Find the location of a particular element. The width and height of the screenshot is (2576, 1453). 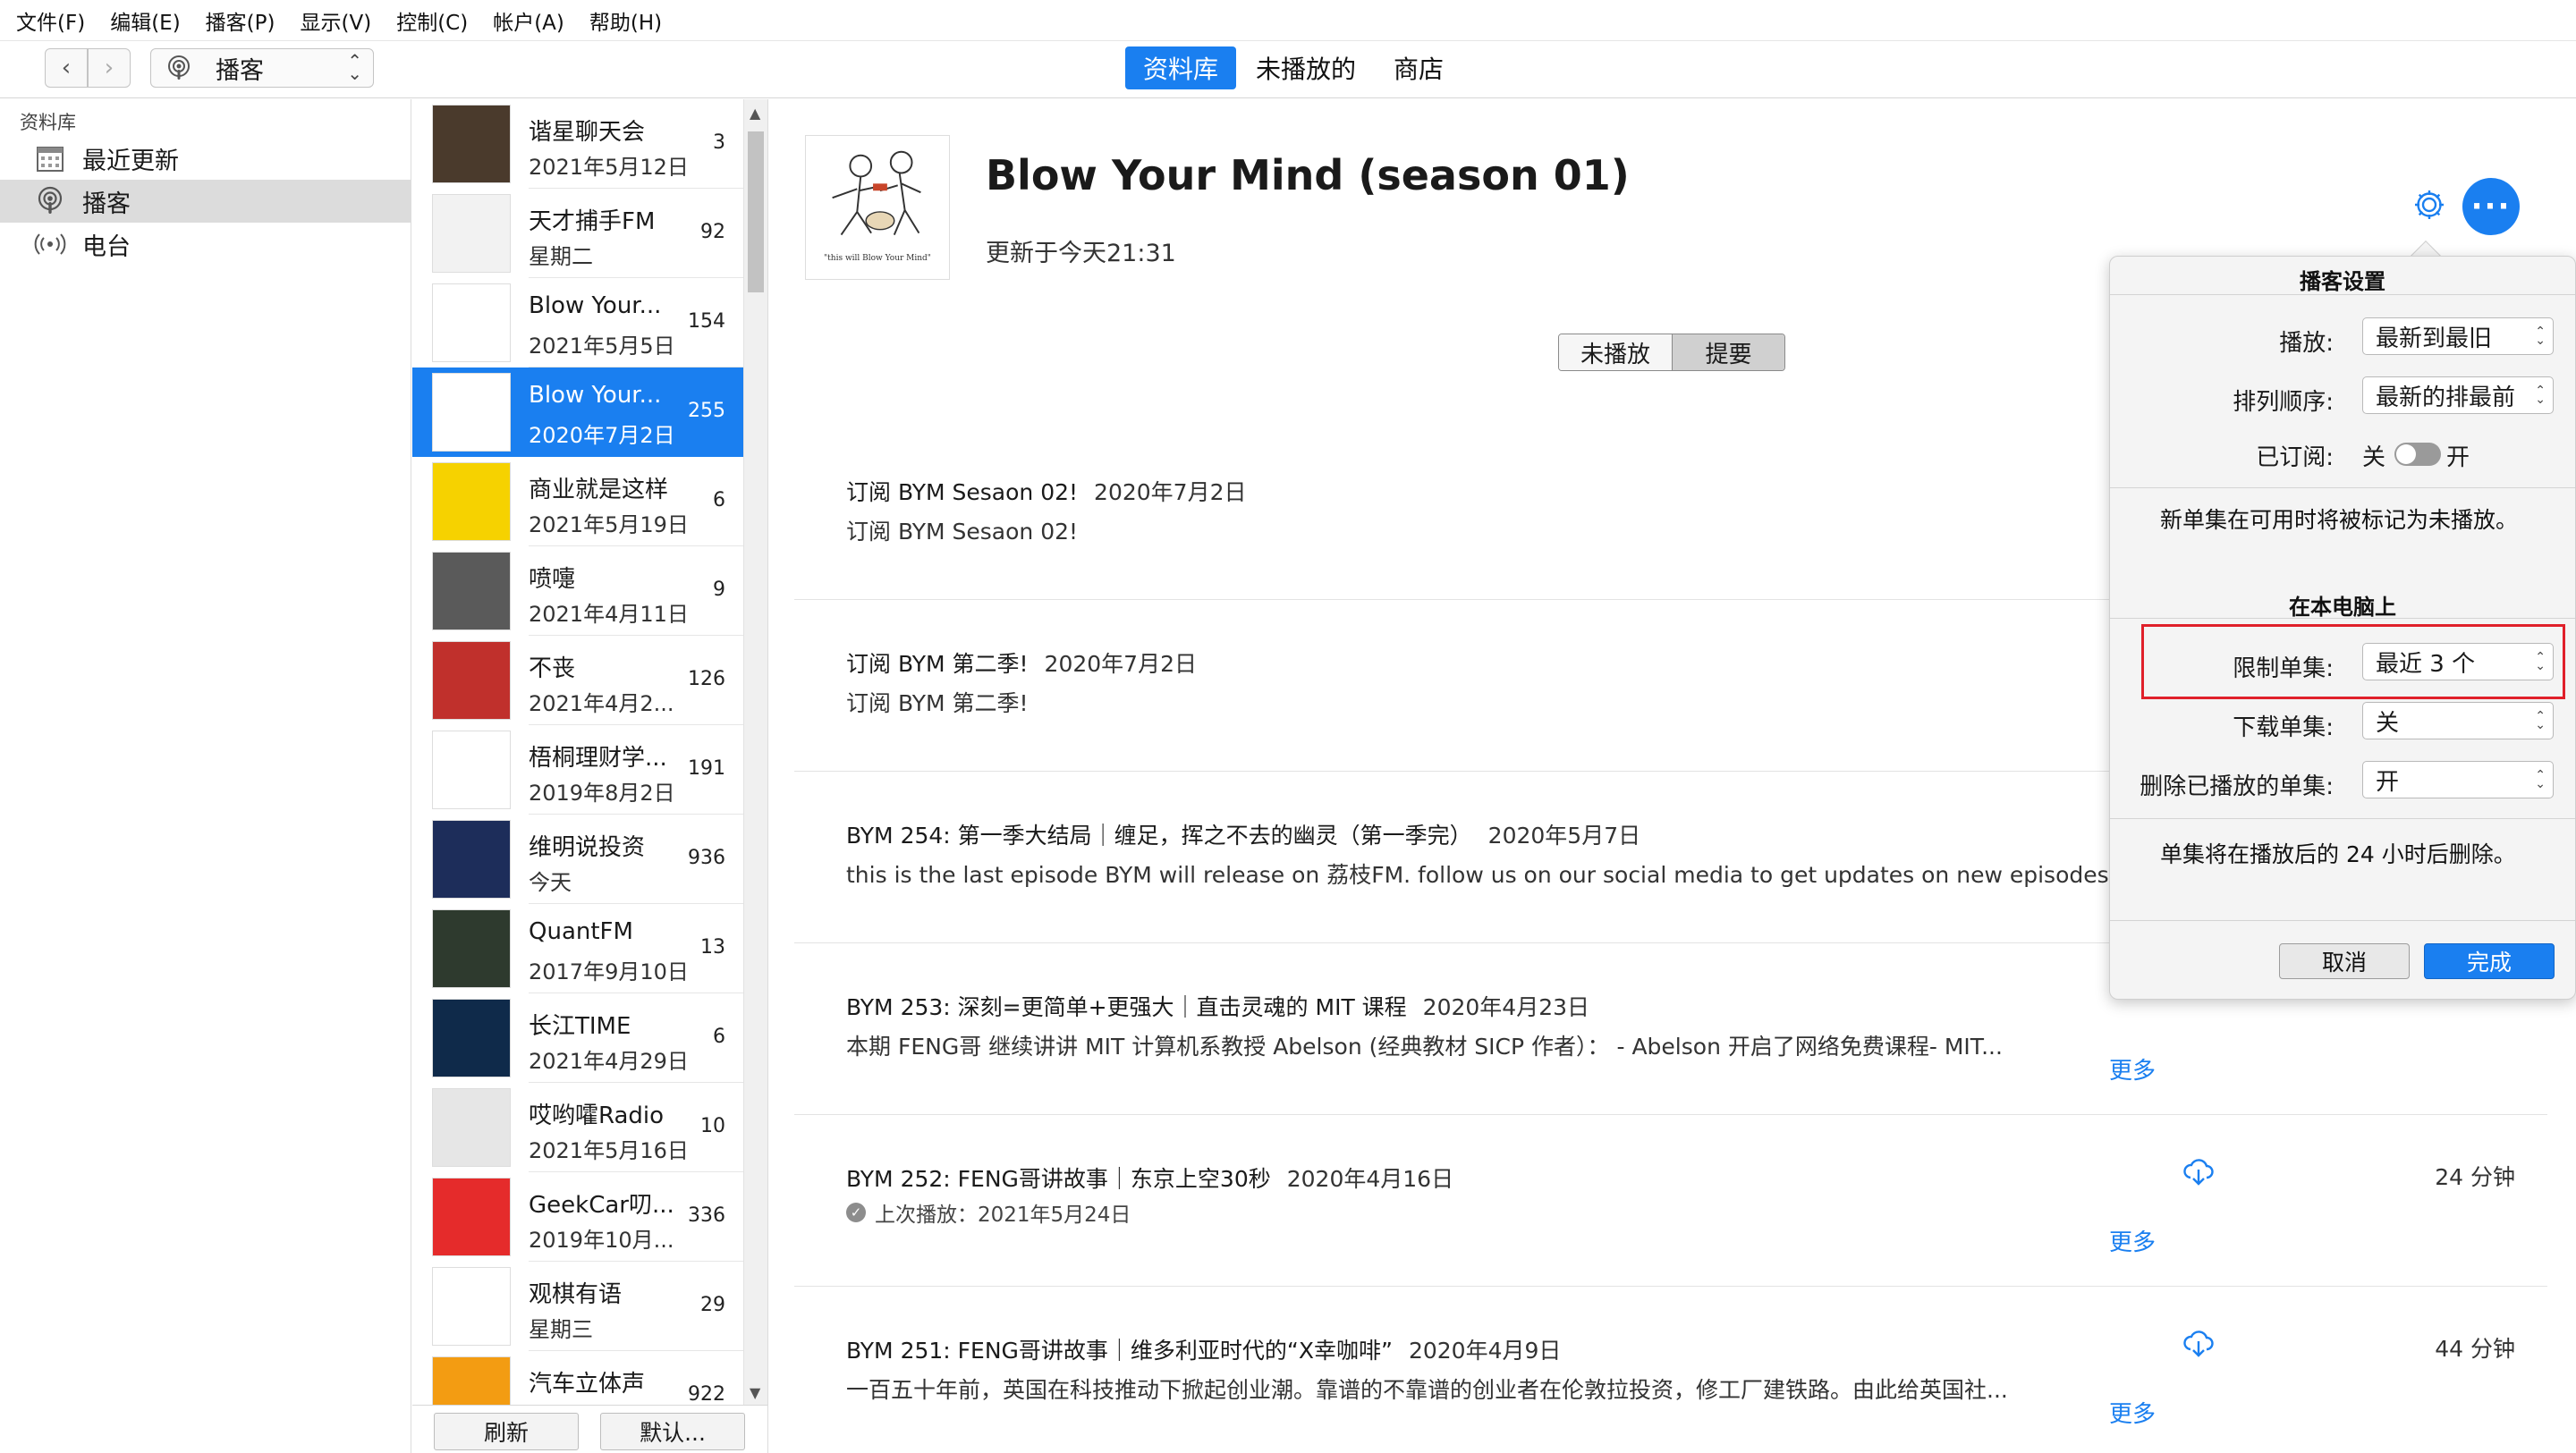

podcast-list-item: 维明说投资 今天 936 is located at coordinates (577, 859).